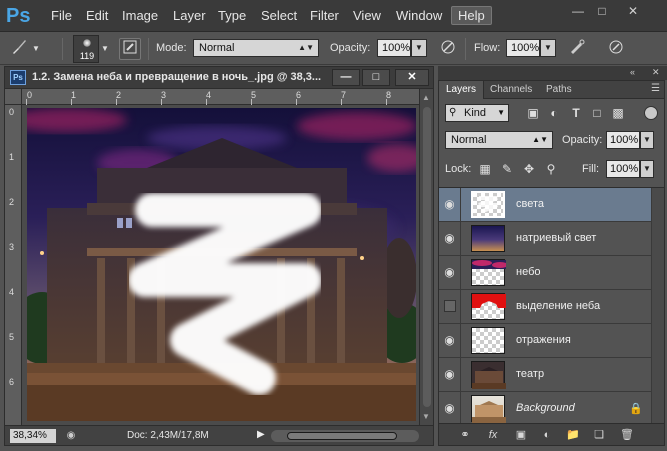  Describe the element at coordinates (559, 90) in the screenshot. I see `tab-paths: Paths` at that location.